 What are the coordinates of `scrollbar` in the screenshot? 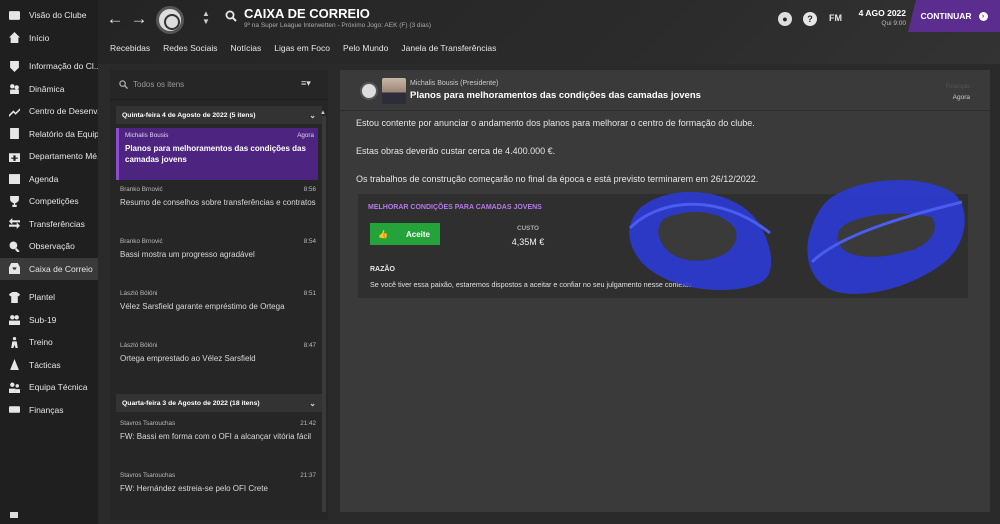 It's located at (324, 314).